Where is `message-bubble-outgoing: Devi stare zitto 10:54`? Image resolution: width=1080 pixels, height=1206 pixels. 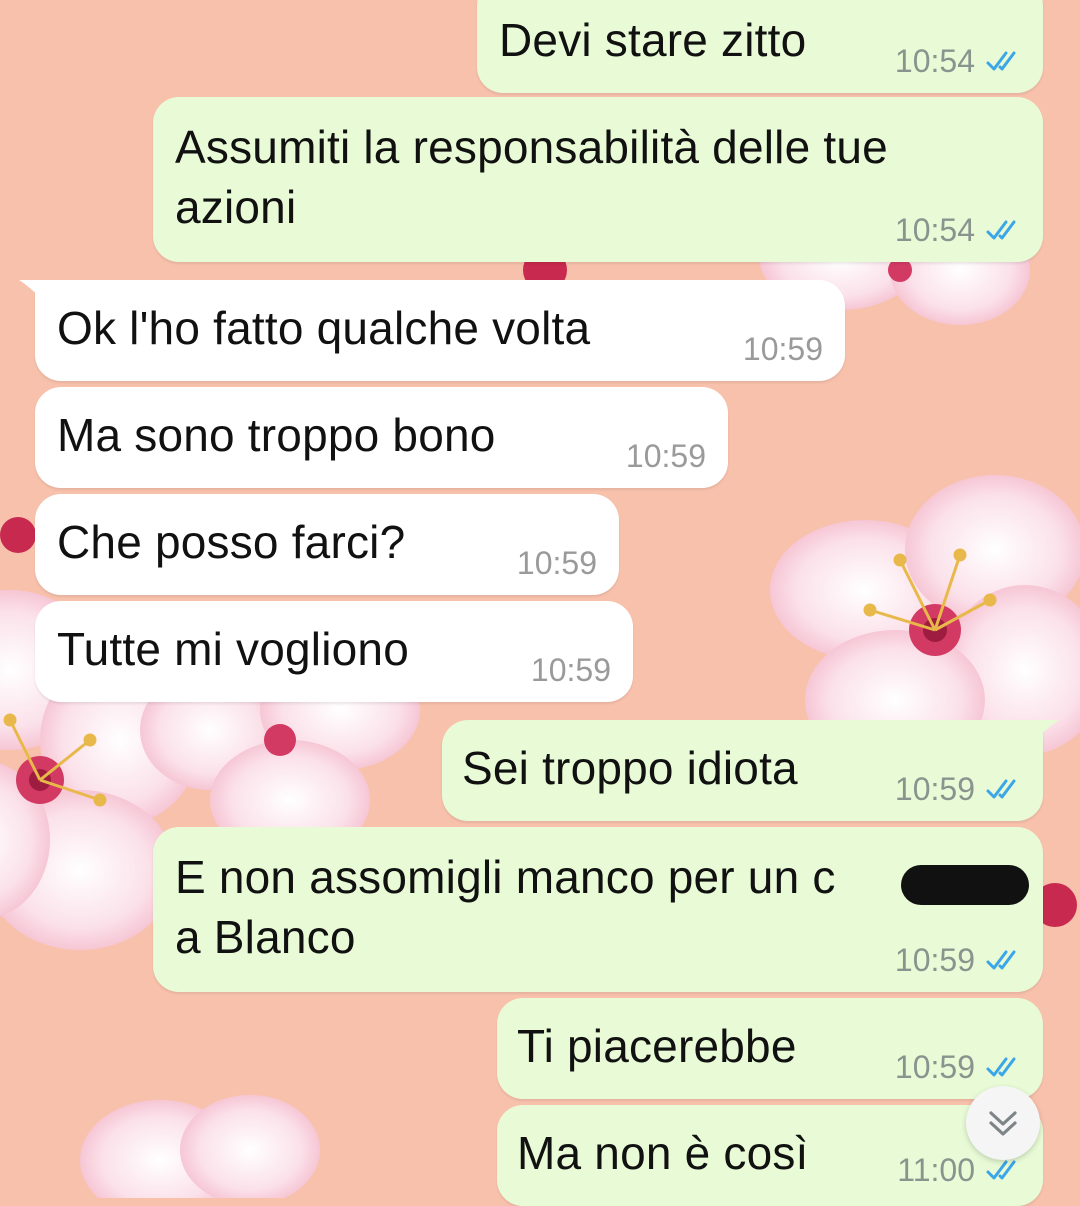 message-bubble-outgoing: Devi stare zitto 10:54 is located at coordinates (760, 46).